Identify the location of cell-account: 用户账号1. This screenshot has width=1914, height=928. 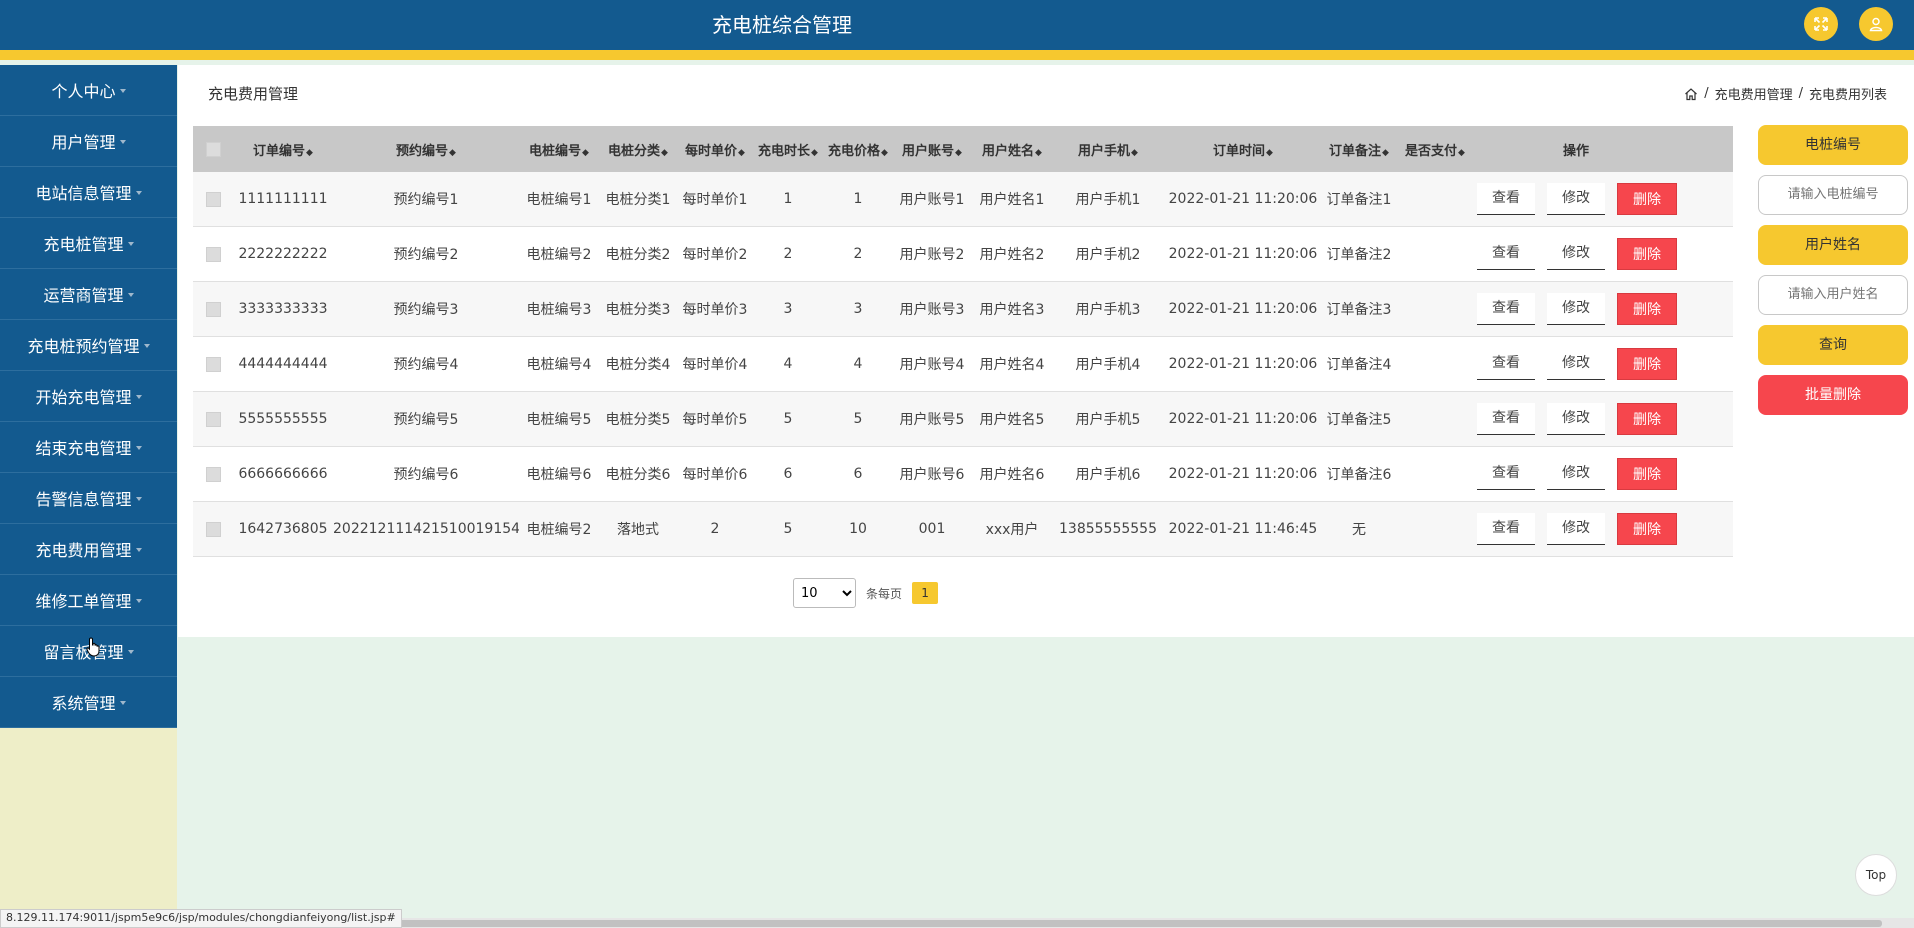
(932, 200).